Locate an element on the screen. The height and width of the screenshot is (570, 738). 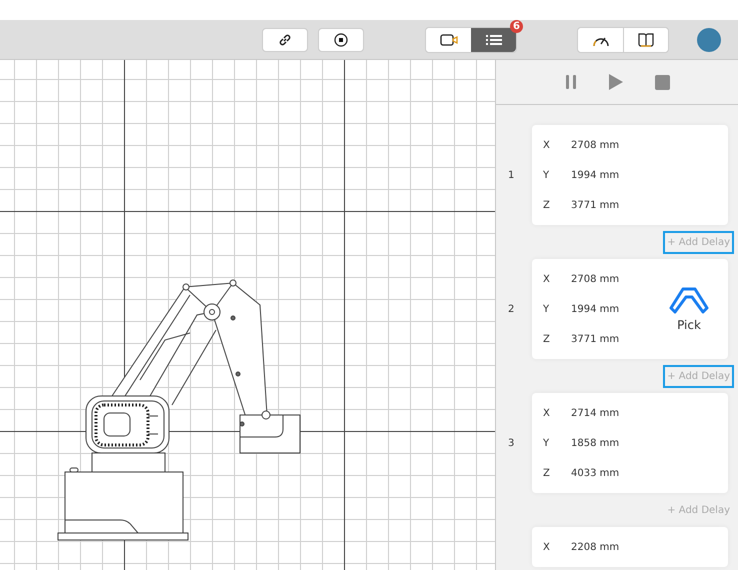
book-icon is located at coordinates (646, 39).